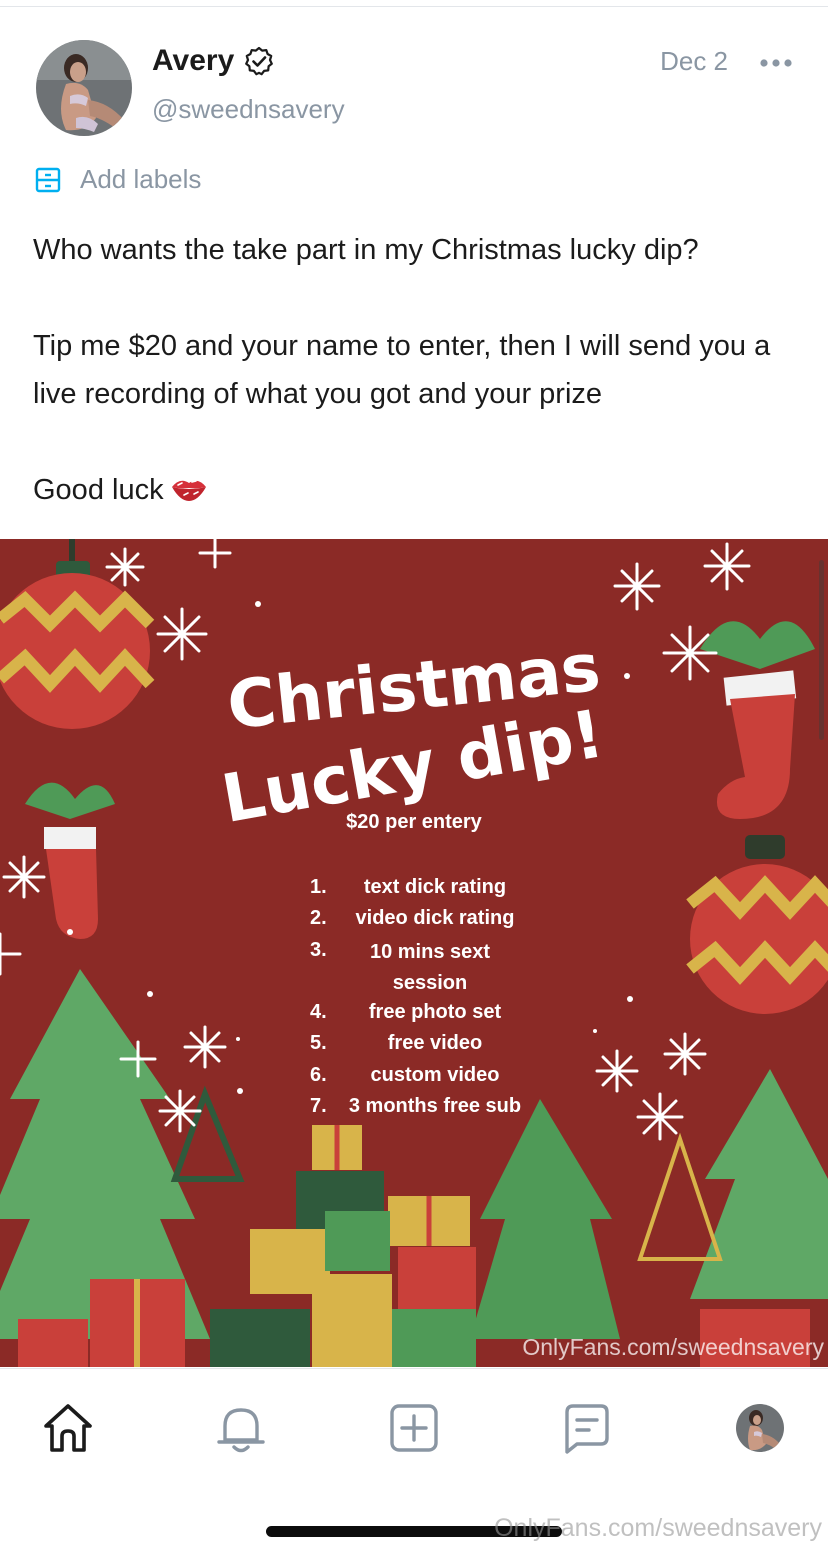  What do you see at coordinates (188, 490) in the screenshot?
I see `lips-kiss-icon` at bounding box center [188, 490].